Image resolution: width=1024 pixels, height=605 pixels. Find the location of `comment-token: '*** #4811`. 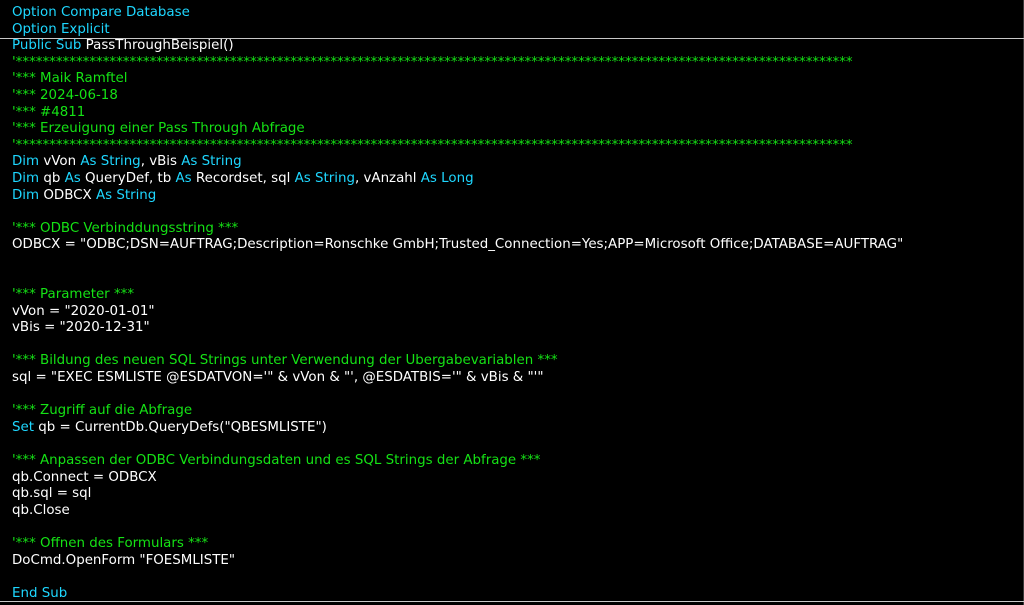

comment-token: '*** #4811 is located at coordinates (49, 112).